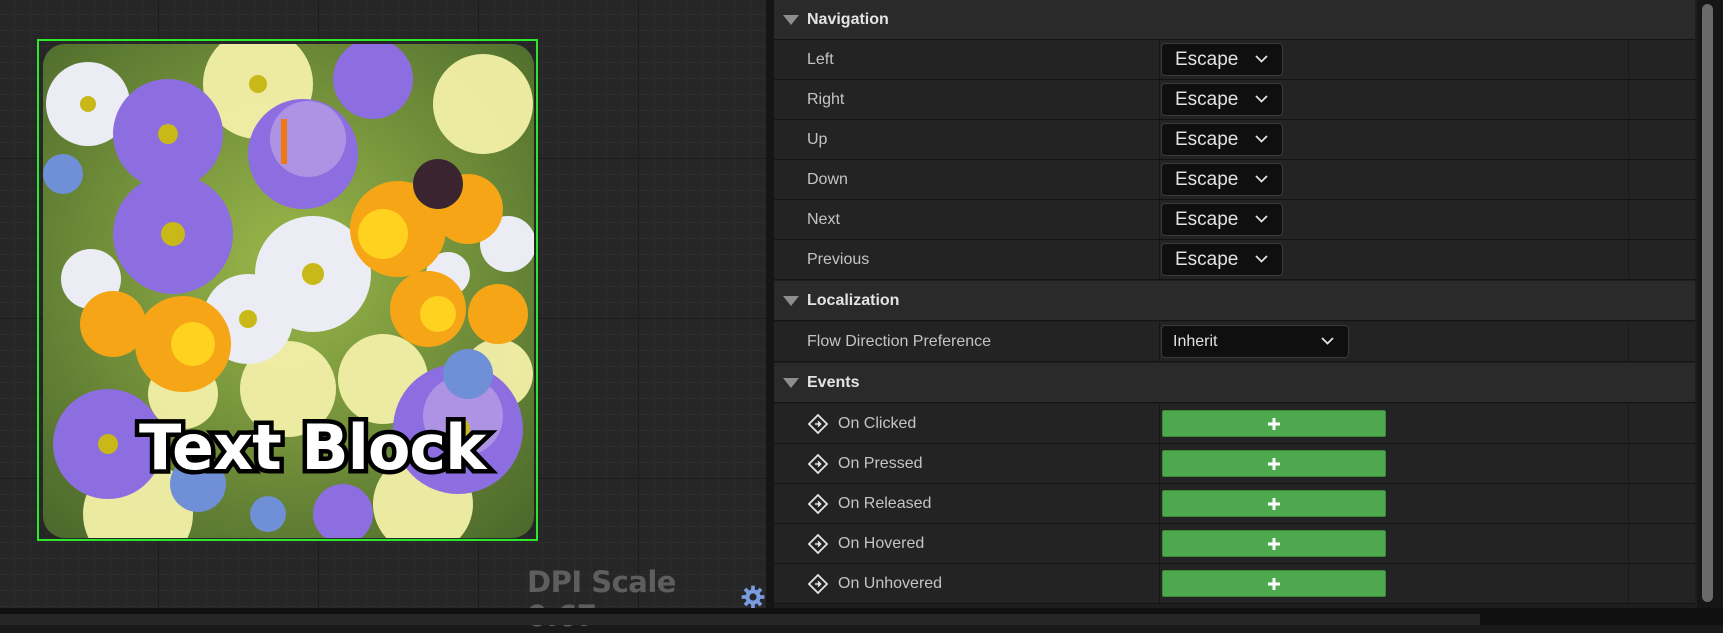 Image resolution: width=1723 pixels, height=633 pixels. I want to click on add-on-clicked-button, so click(1274, 423).